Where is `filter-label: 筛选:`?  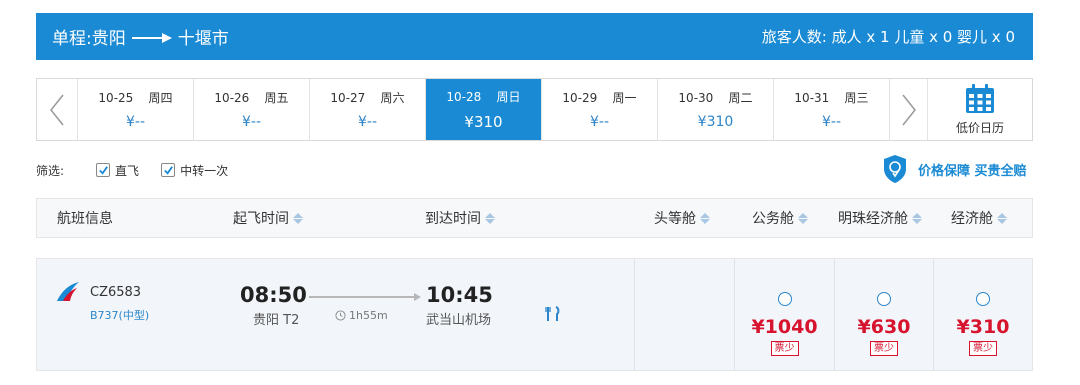
filter-label: 筛选: is located at coordinates (50, 170).